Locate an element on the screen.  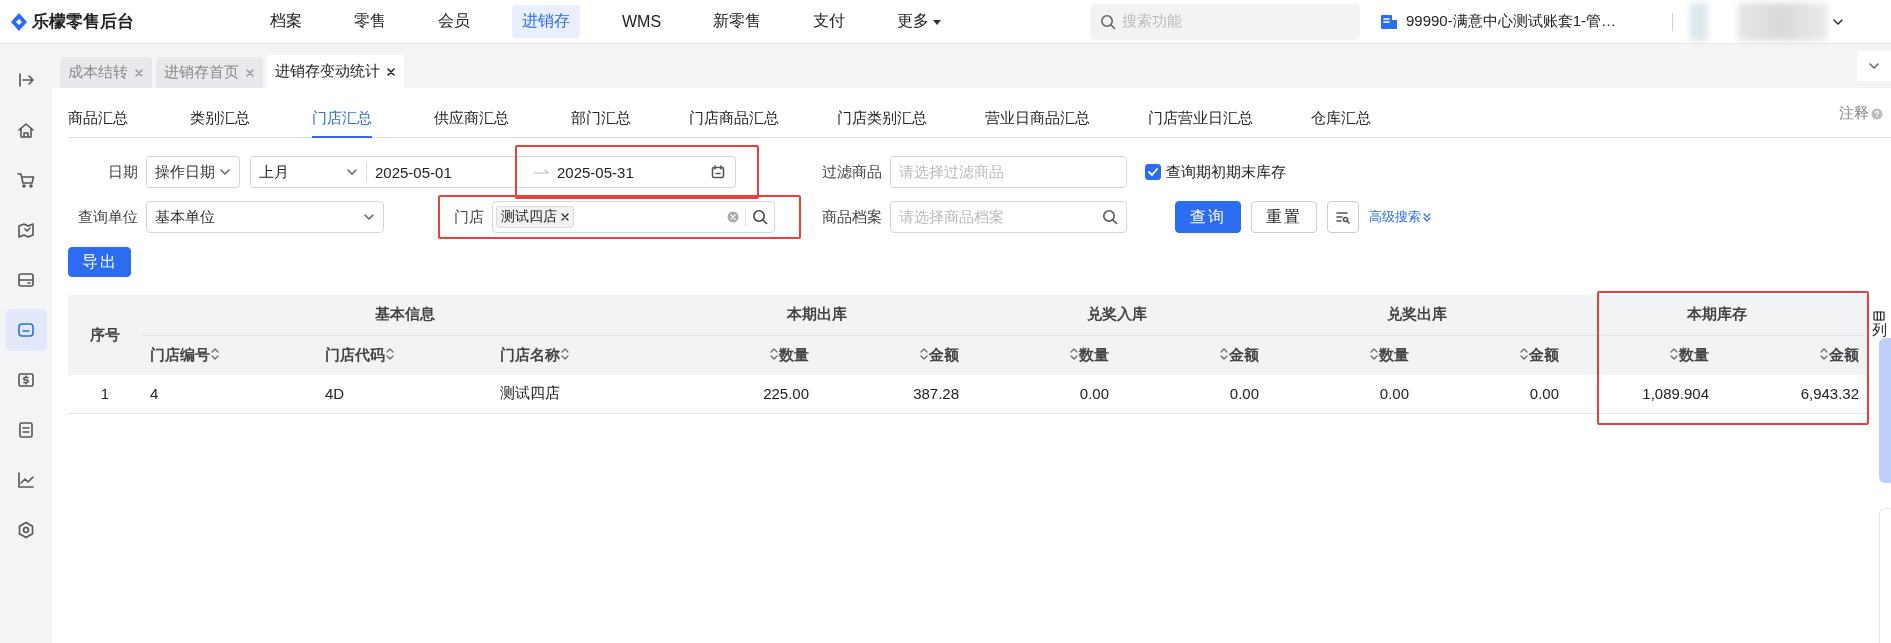
tray-icon is located at coordinates (26, 330).